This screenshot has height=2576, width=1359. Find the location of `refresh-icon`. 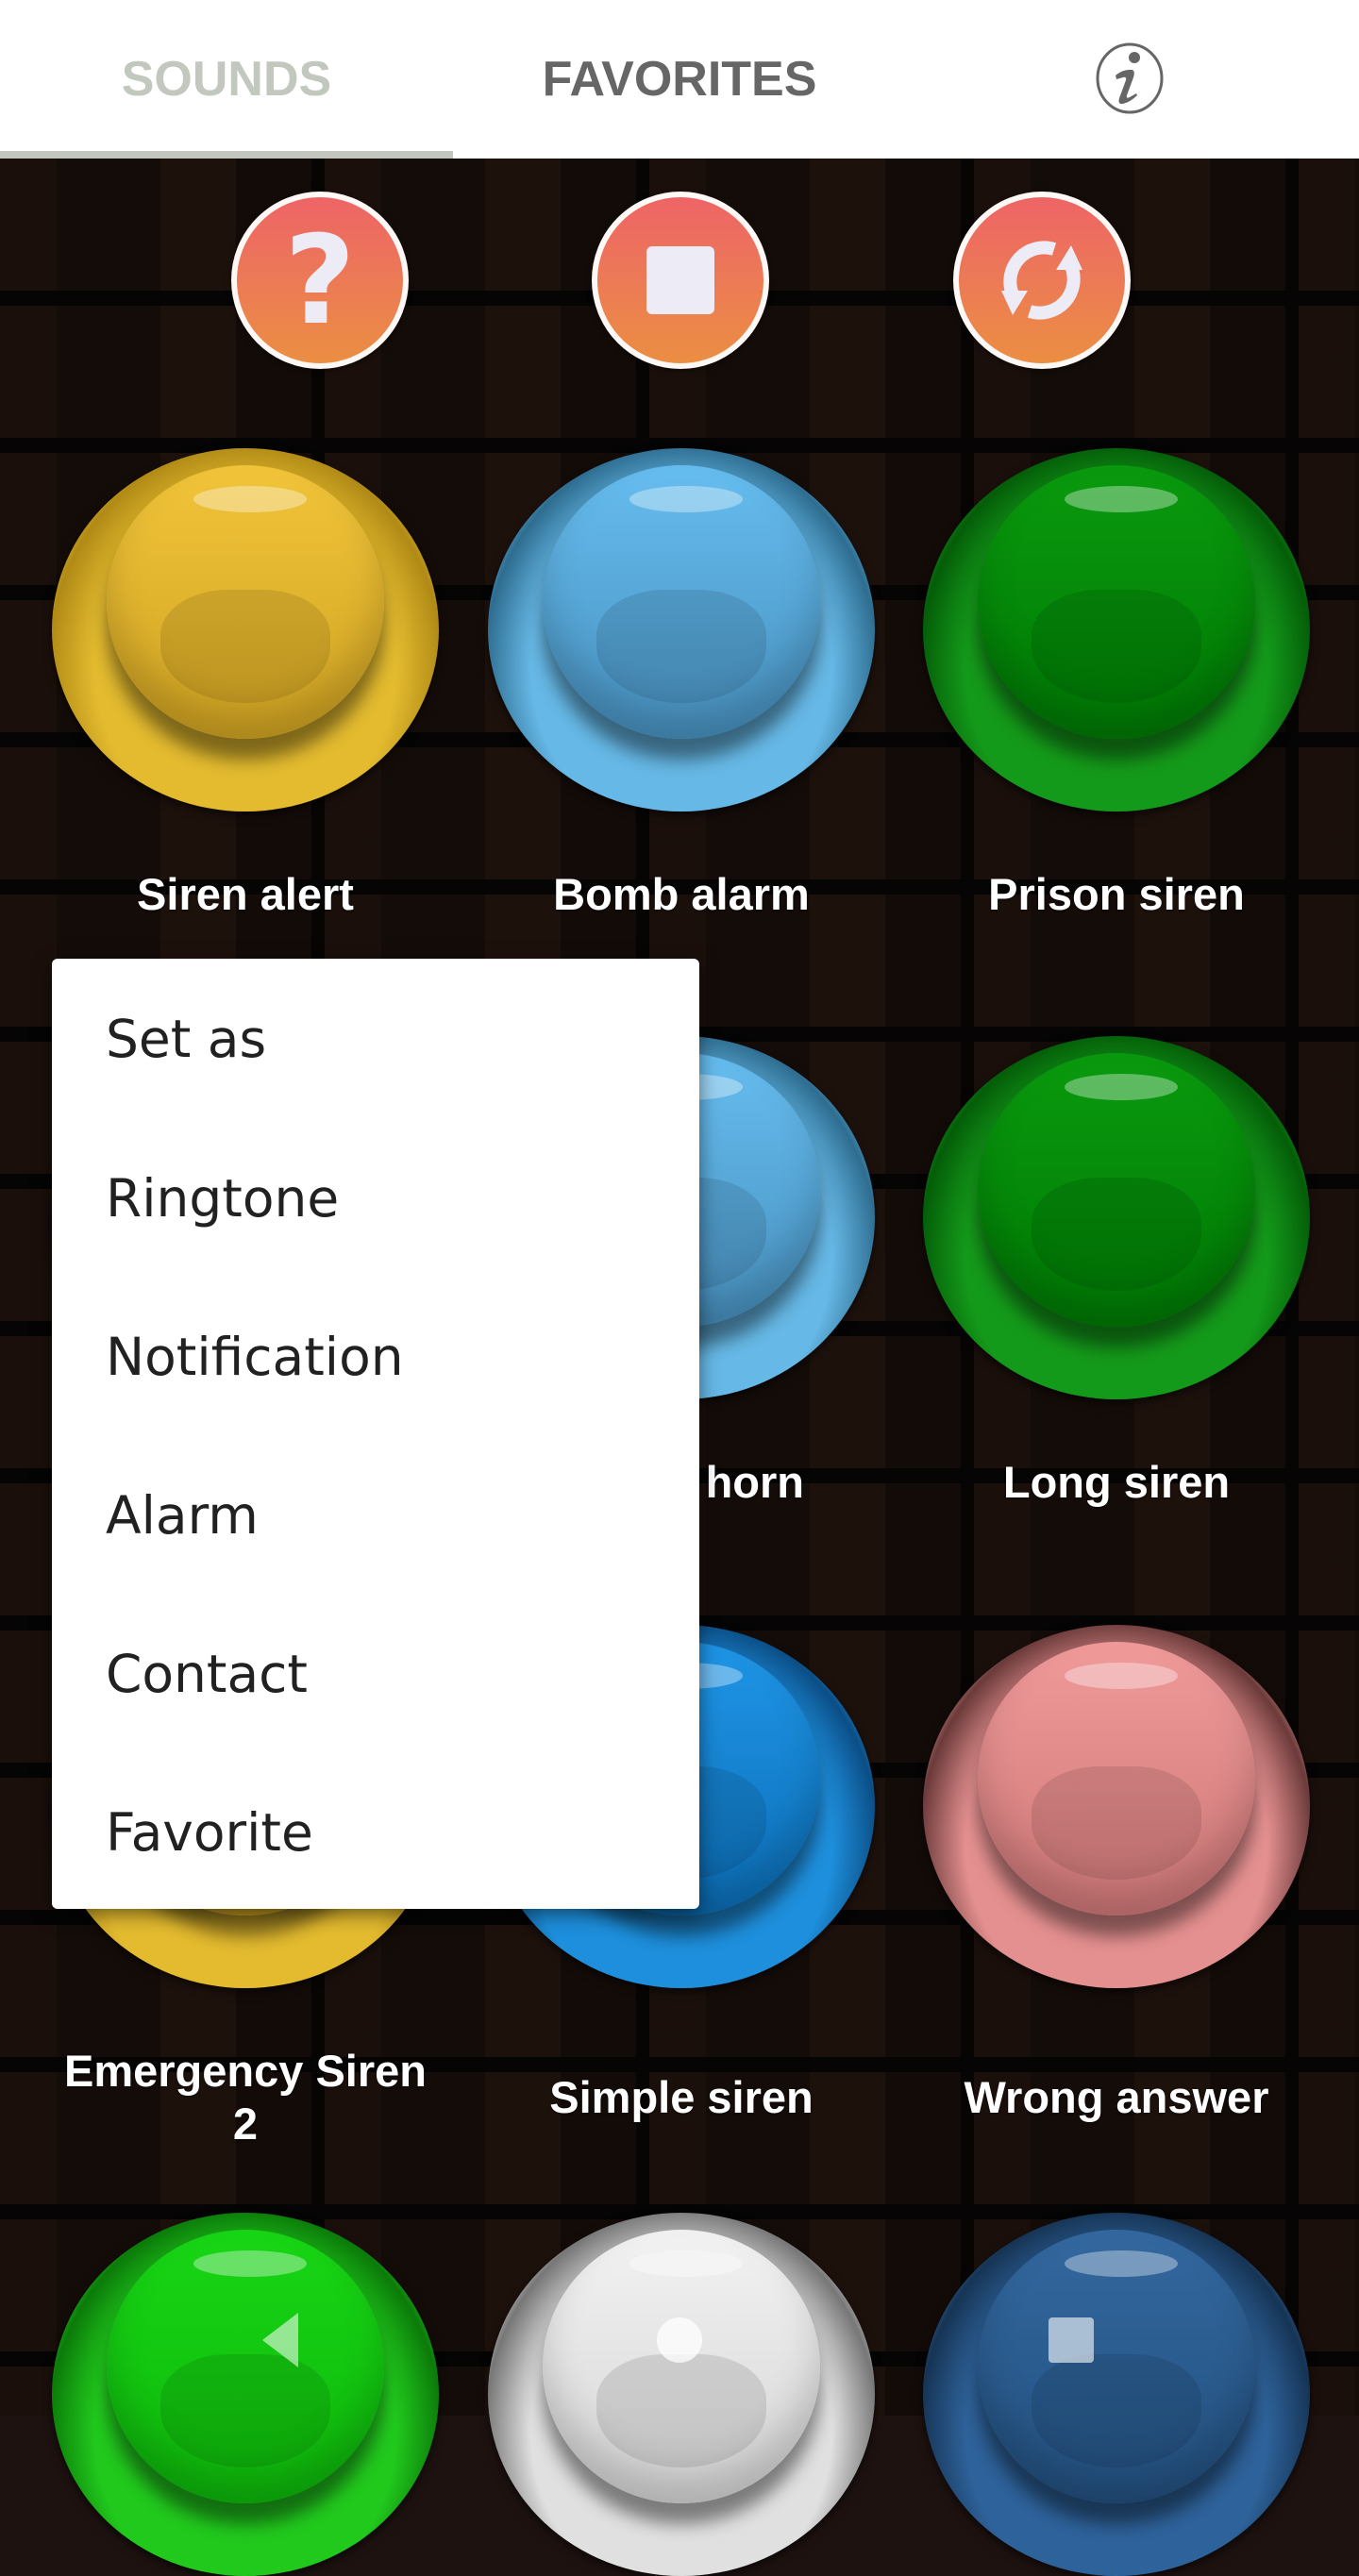

refresh-icon is located at coordinates (1041, 280).